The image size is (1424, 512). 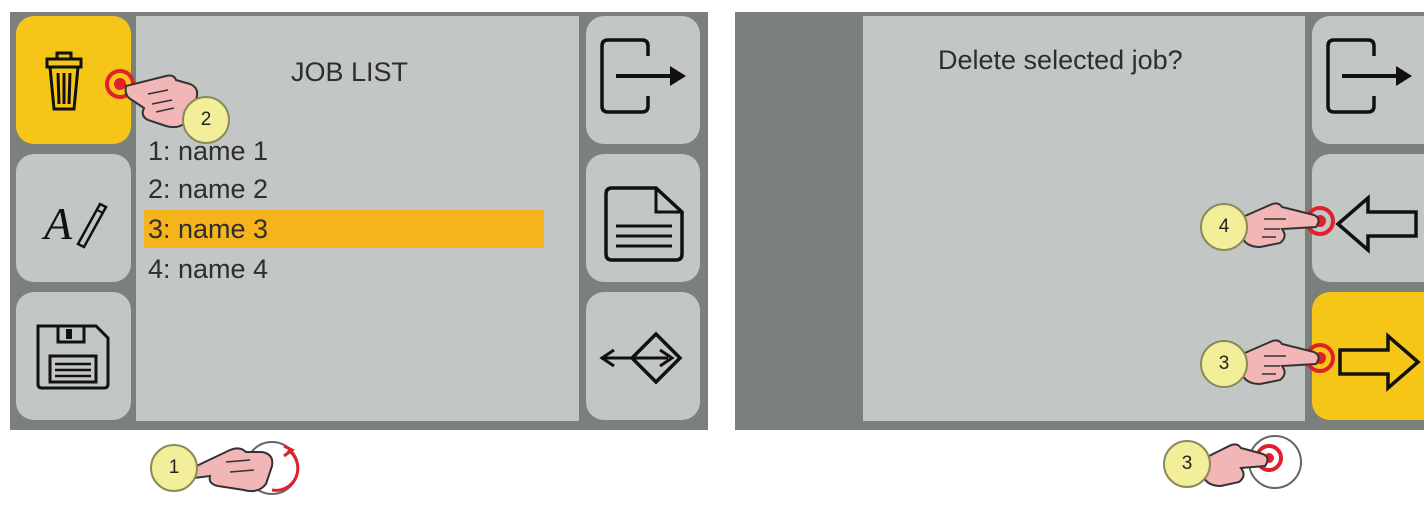 I want to click on save-button, so click(x=73, y=356).